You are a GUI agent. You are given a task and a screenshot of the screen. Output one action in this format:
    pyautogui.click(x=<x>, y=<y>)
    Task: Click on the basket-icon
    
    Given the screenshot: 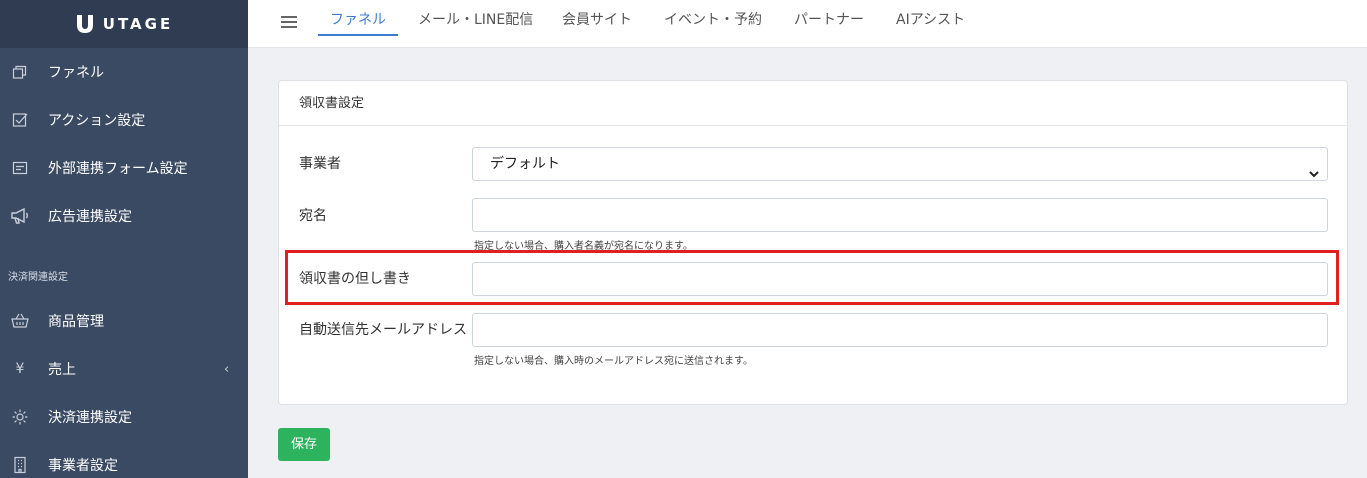 What is the action you would take?
    pyautogui.click(x=20, y=321)
    